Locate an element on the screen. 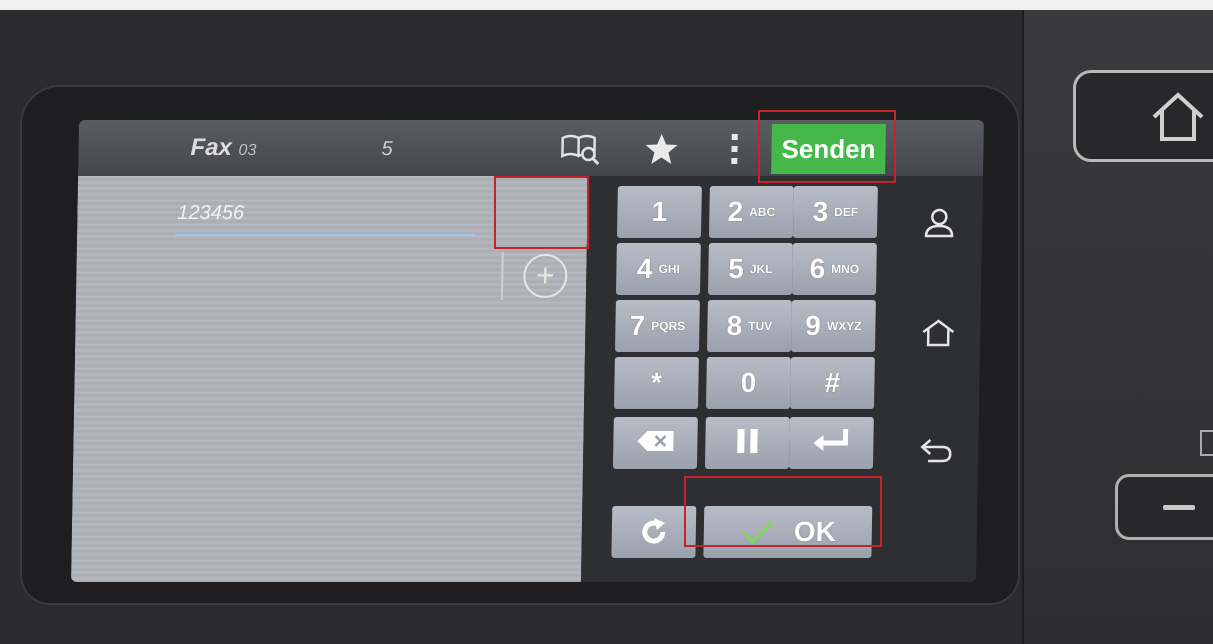  key-9: 9 WXYZ is located at coordinates (833, 326).